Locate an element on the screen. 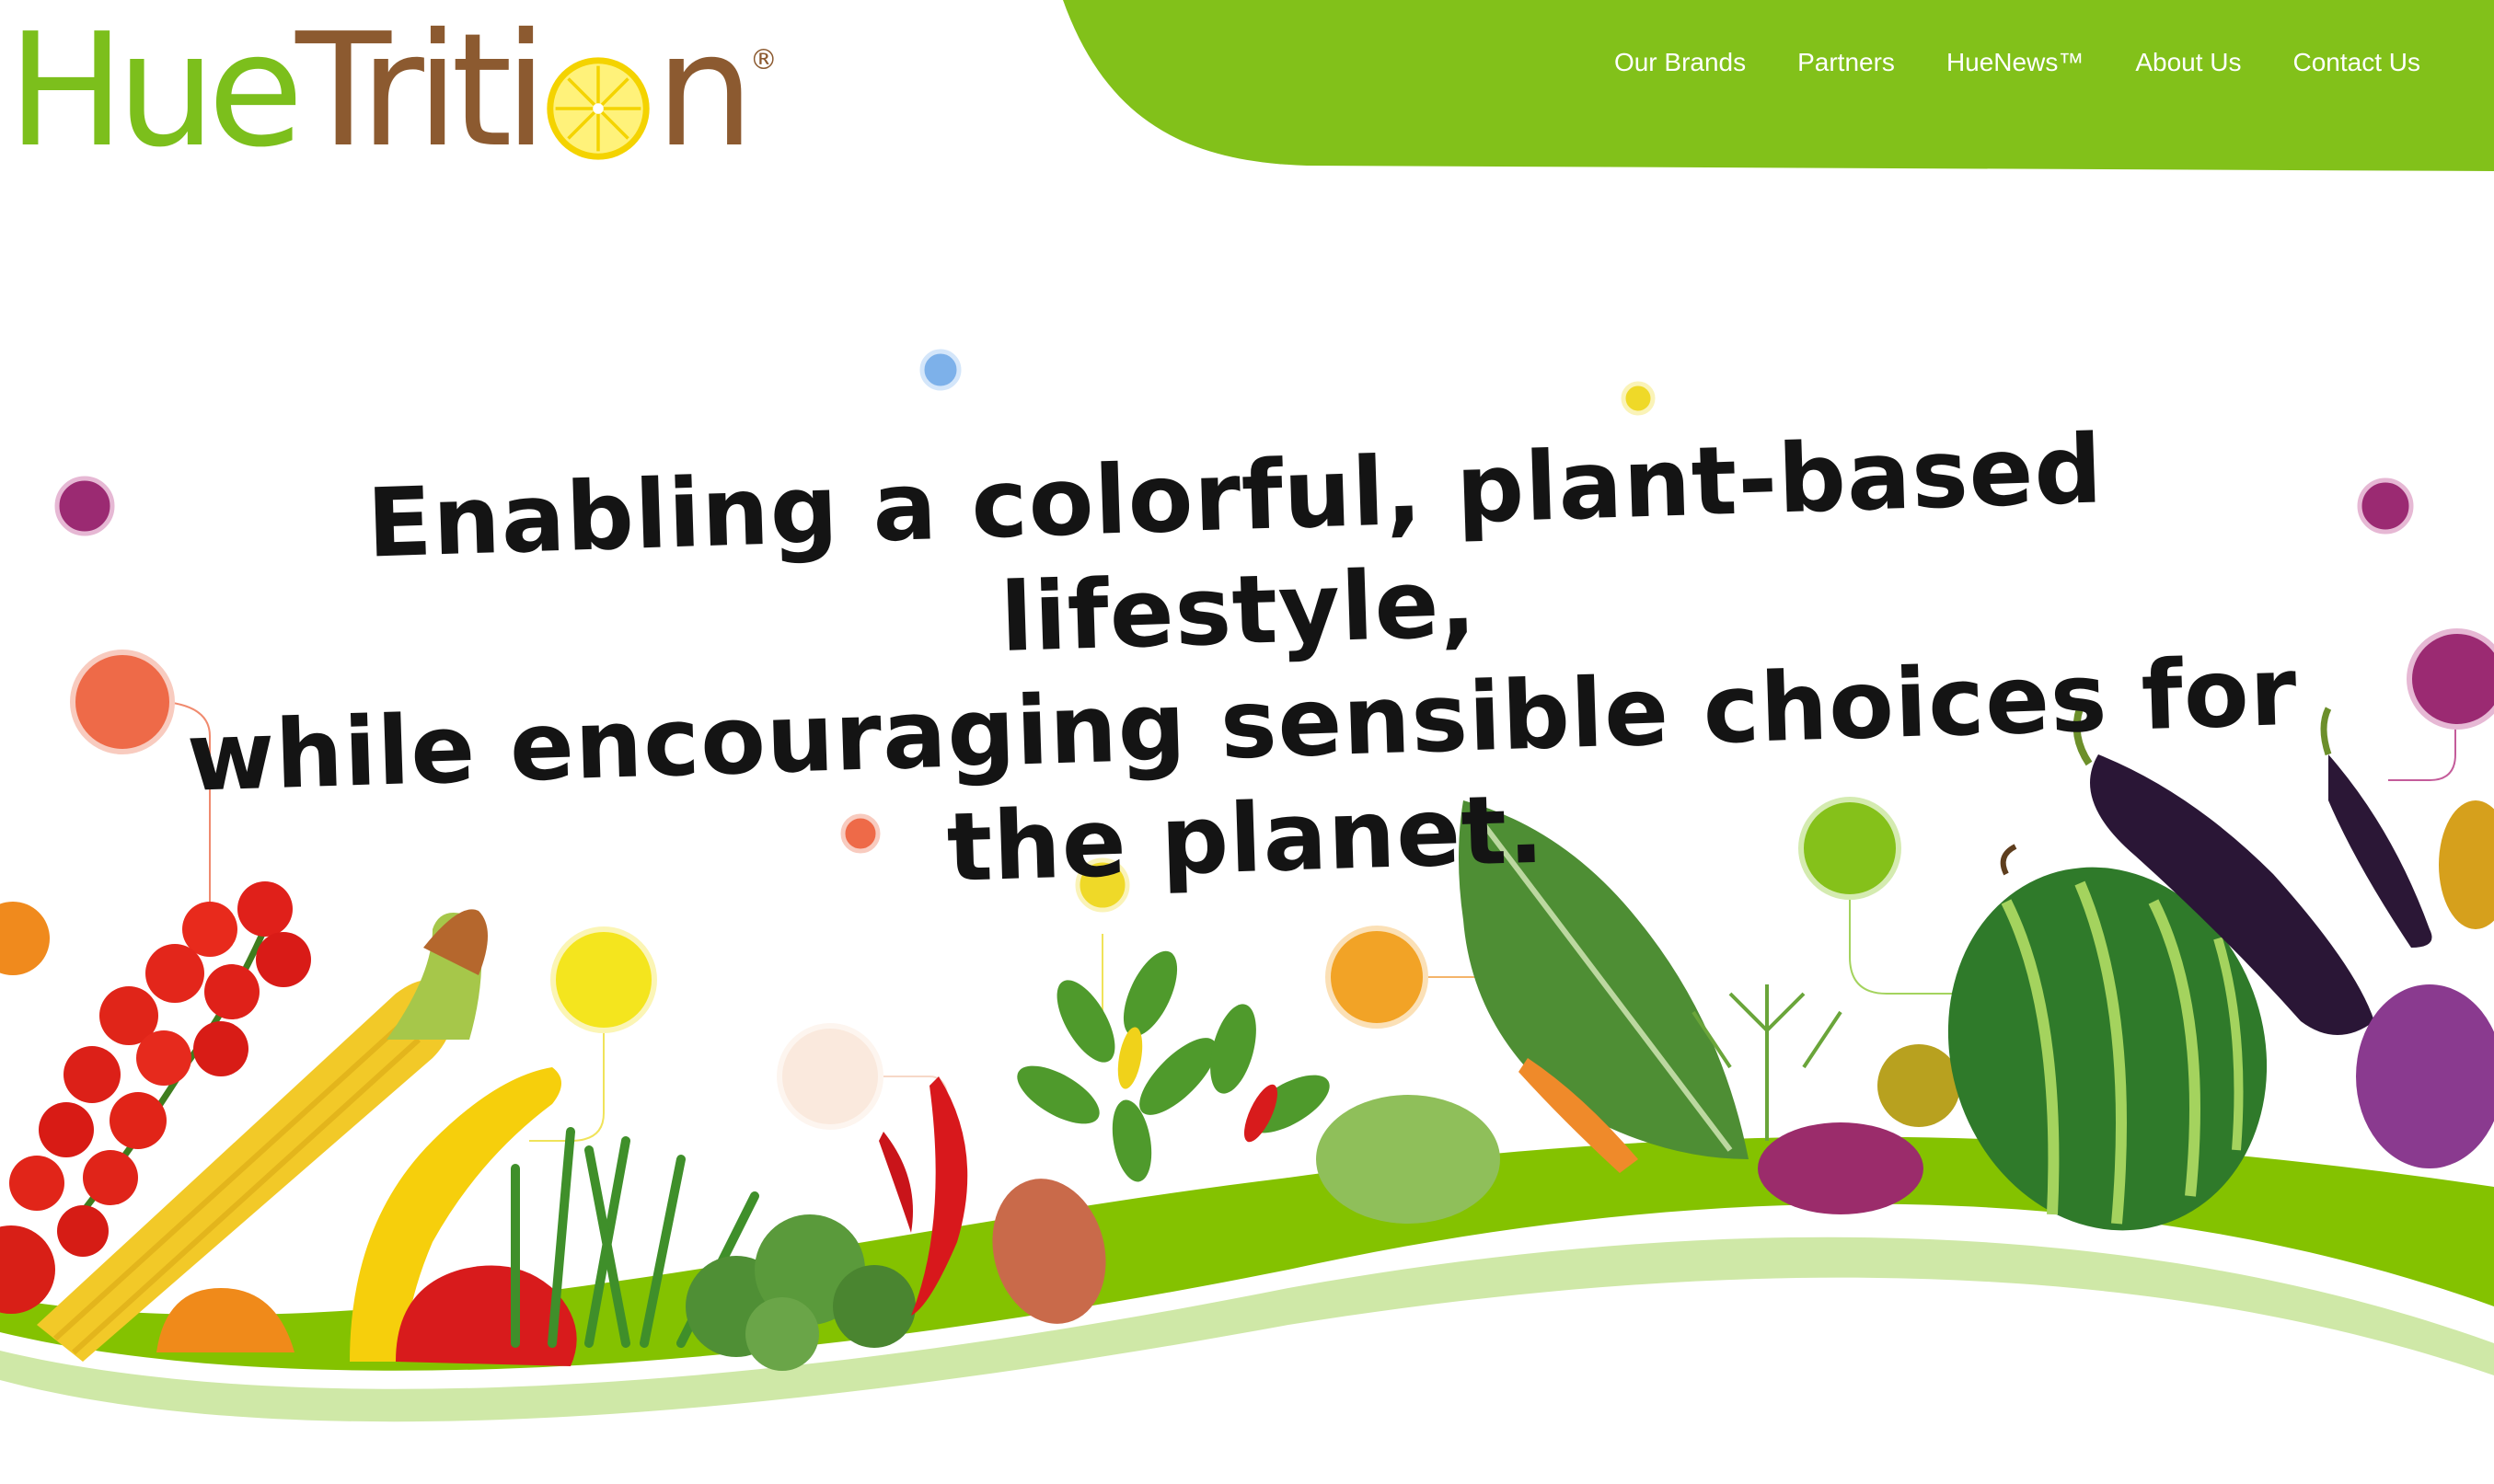  nav-our-brands: Our Brands is located at coordinates (1680, 62).